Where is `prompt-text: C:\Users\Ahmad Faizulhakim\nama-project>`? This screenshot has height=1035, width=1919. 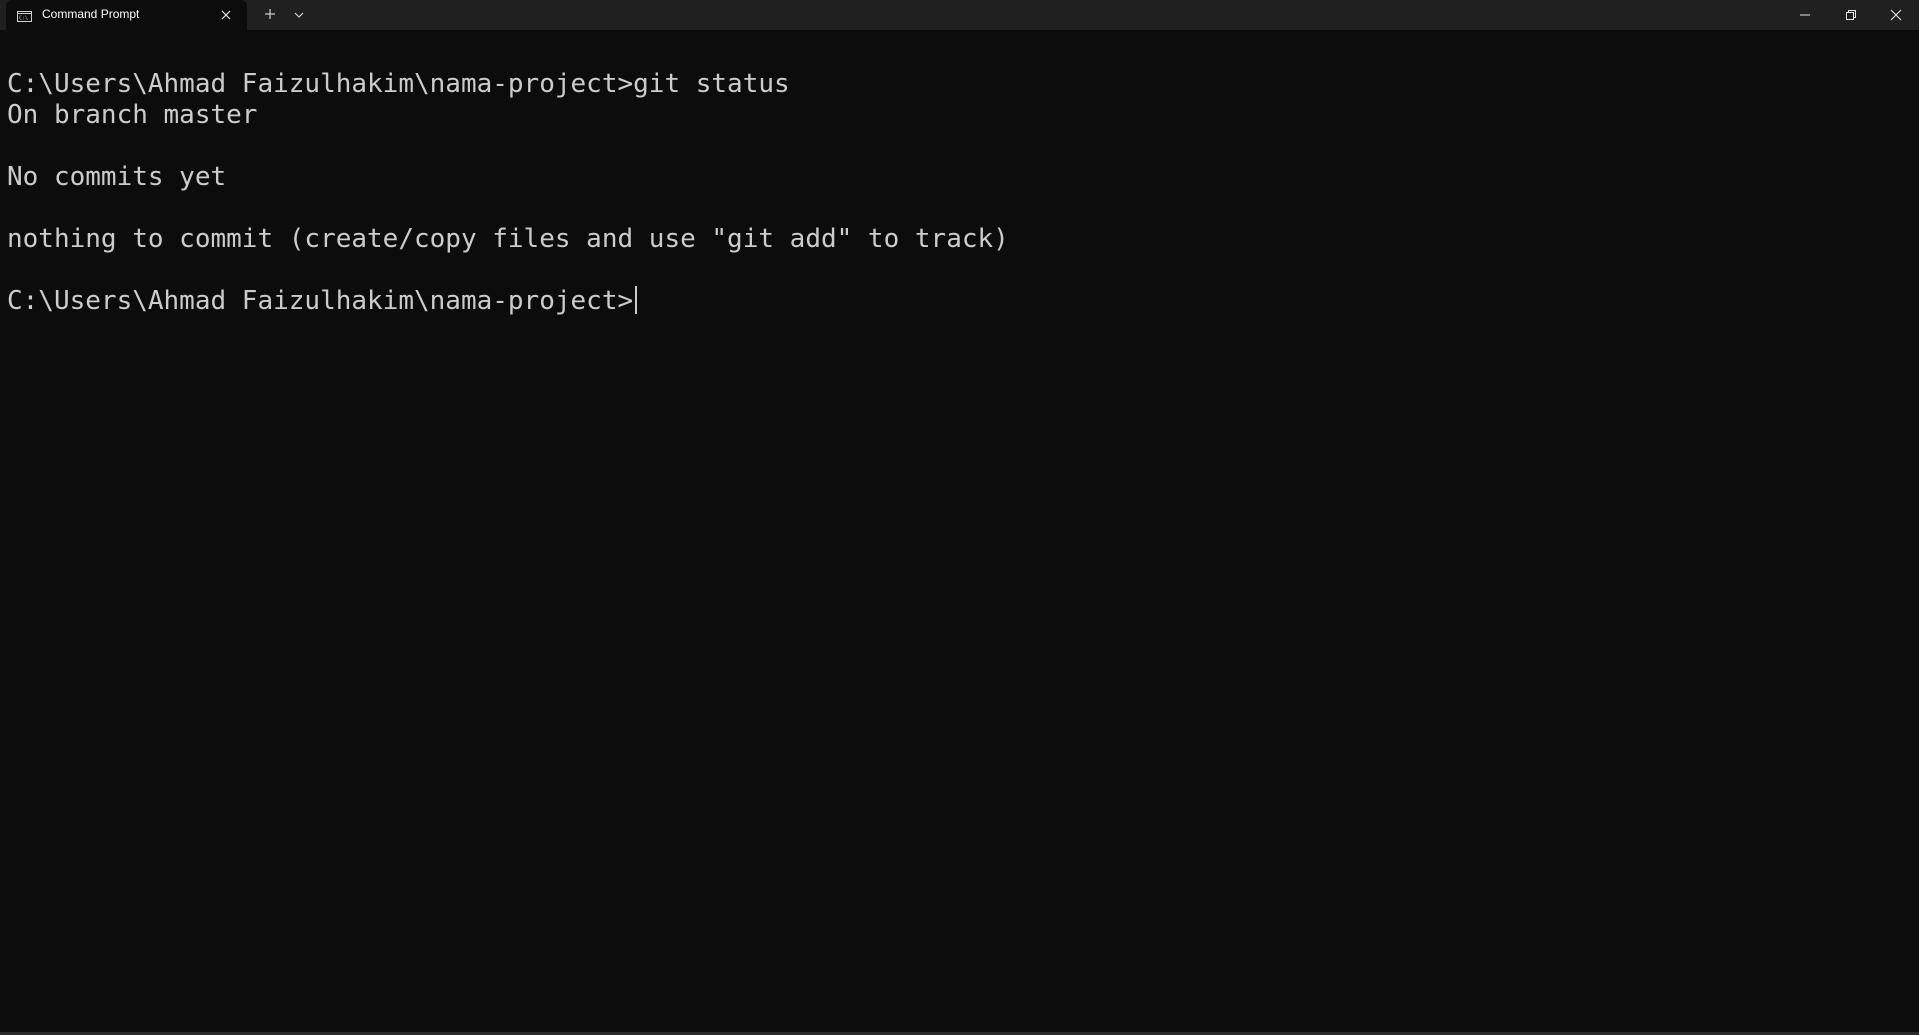 prompt-text: C:\Users\Ahmad Faizulhakim\nama-project> is located at coordinates (320, 301).